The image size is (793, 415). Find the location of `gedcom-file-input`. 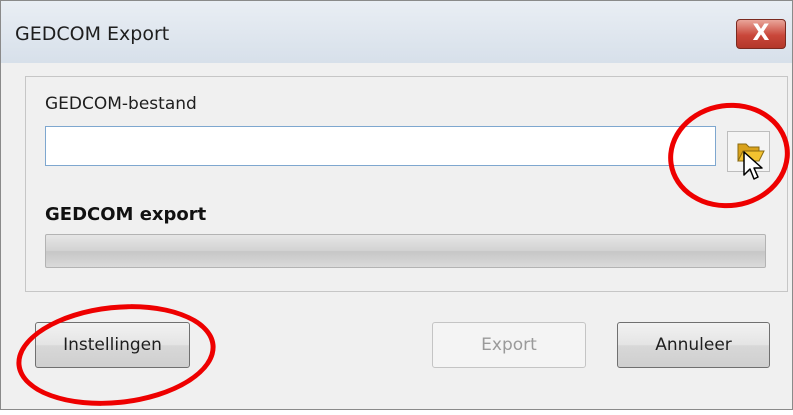

gedcom-file-input is located at coordinates (380, 146).